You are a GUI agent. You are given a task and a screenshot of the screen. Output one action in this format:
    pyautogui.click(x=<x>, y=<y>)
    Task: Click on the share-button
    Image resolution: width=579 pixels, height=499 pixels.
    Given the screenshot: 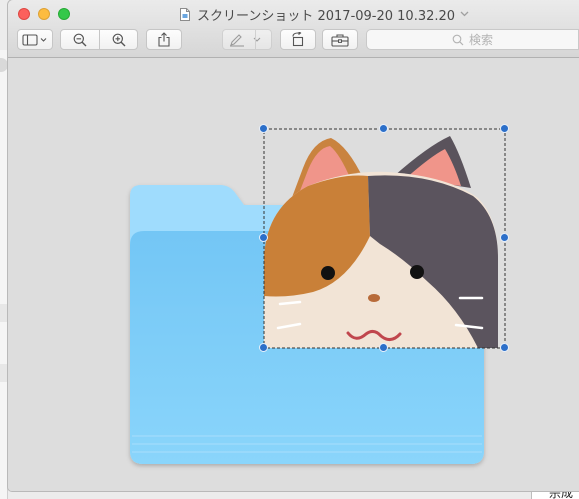 What is the action you would take?
    pyautogui.click(x=164, y=39)
    